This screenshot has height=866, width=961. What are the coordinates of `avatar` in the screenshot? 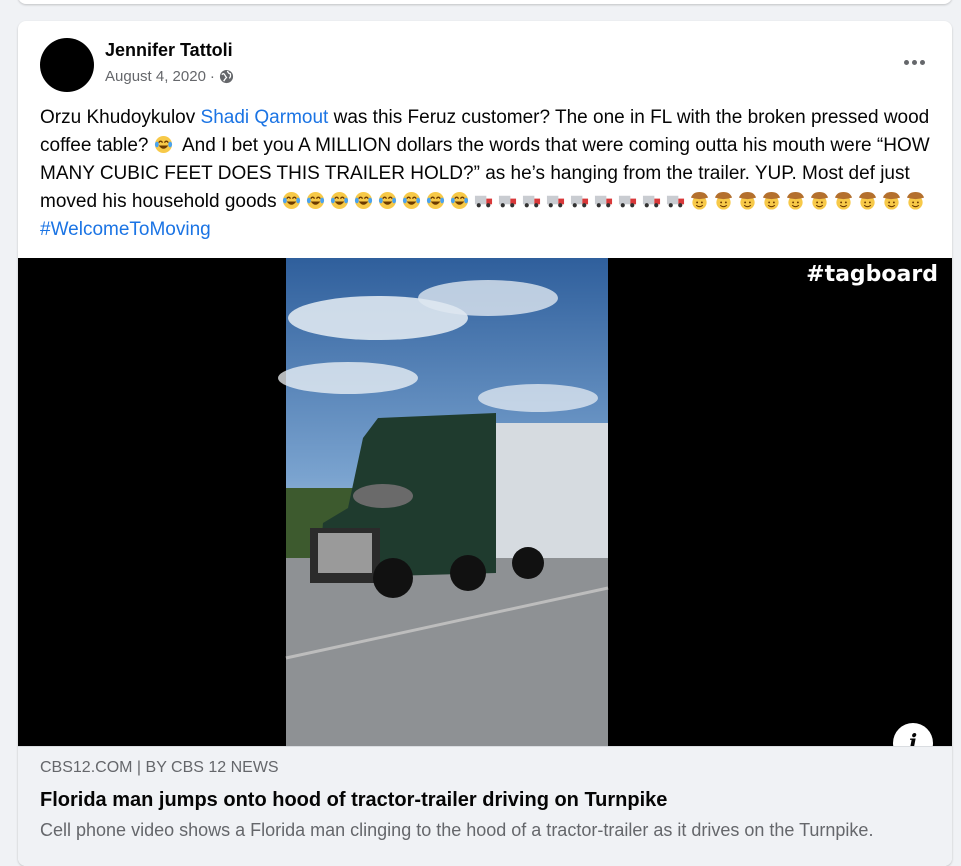 It's located at (67, 65).